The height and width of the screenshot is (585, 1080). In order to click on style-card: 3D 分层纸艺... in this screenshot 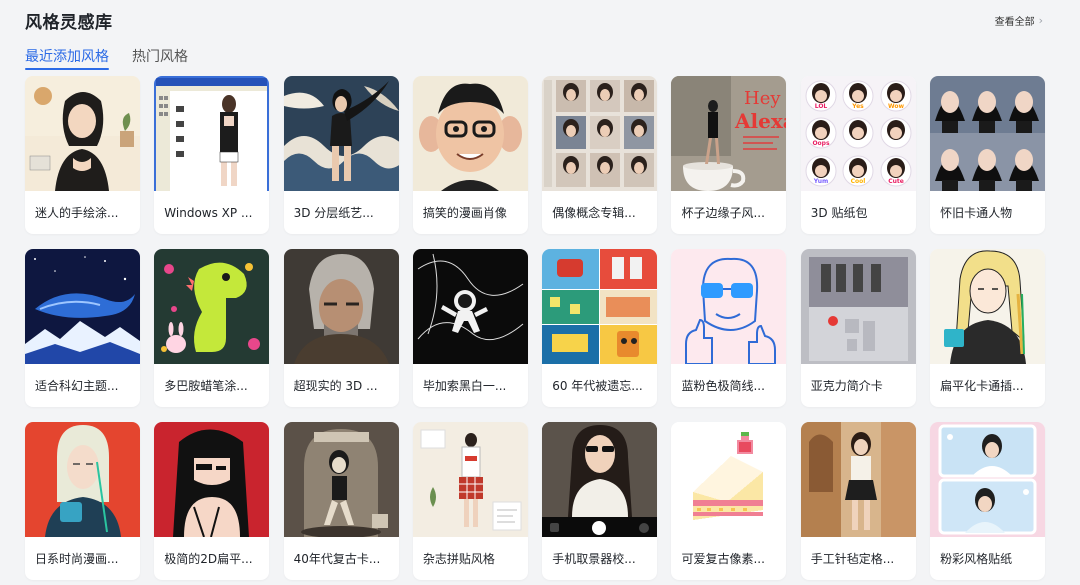, I will do `click(341, 155)`.